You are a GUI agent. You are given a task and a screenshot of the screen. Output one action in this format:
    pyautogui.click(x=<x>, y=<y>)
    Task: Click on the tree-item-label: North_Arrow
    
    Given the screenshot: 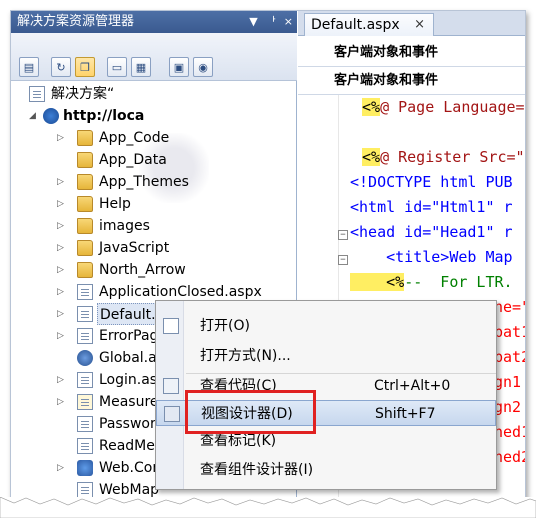 What is the action you would take?
    pyautogui.click(x=142, y=270)
    